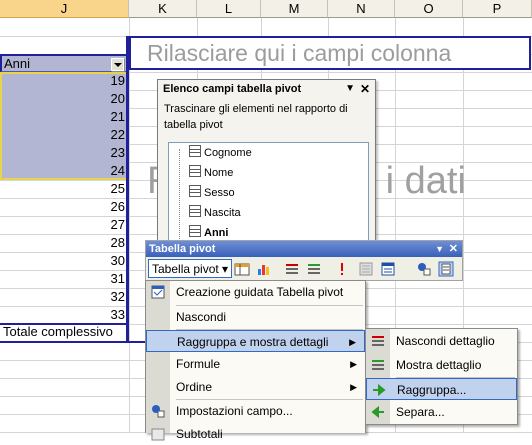 This screenshot has height=445, width=532. Describe the element at coordinates (64, 261) in the screenshot. I see `row-item-cell: 30` at that location.